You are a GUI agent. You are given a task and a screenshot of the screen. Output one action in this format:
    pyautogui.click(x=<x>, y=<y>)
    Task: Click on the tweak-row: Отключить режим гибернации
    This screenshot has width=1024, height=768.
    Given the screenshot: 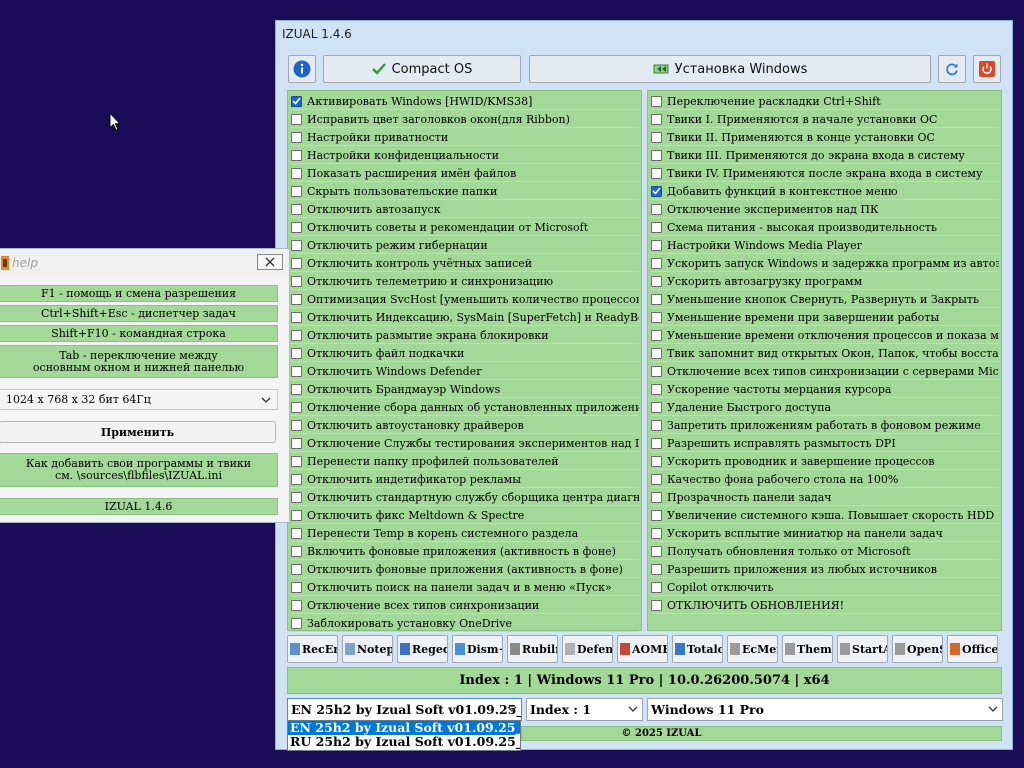 What is the action you would take?
    pyautogui.click(x=465, y=245)
    